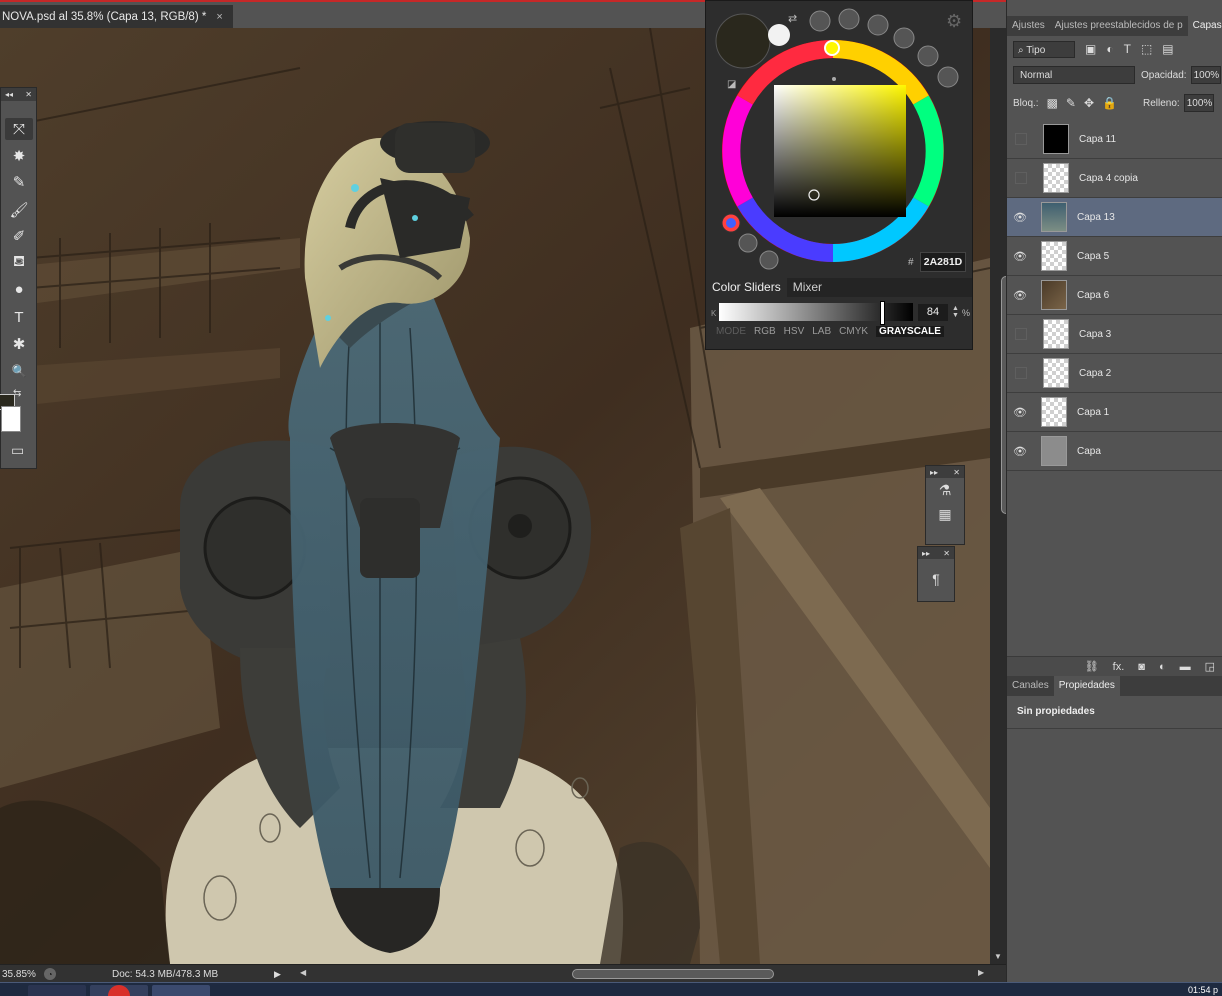  What do you see at coordinates (1074, 75) in the screenshot?
I see `blend-mode-select: Normal` at bounding box center [1074, 75].